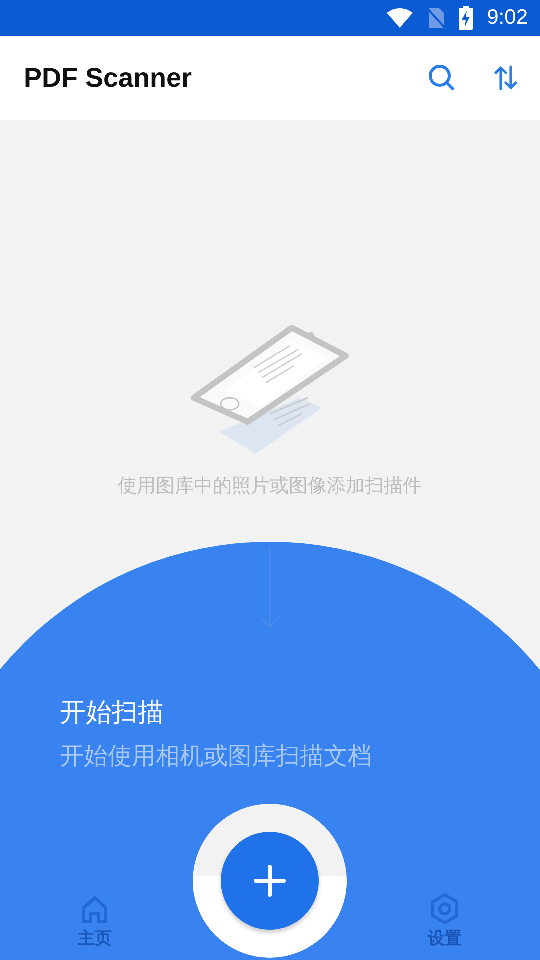  I want to click on plus-icon, so click(270, 881).